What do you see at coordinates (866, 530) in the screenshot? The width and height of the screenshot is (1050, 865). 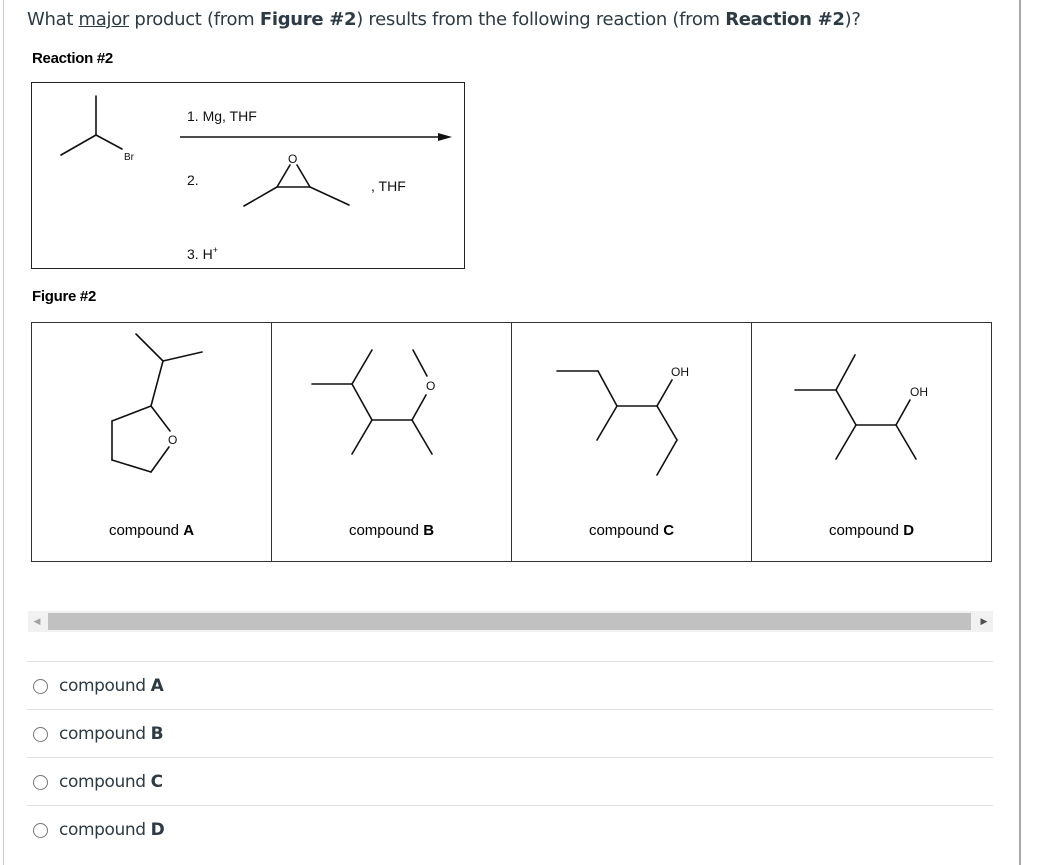 I see `compound-d-label-prefix: compound` at bounding box center [866, 530].